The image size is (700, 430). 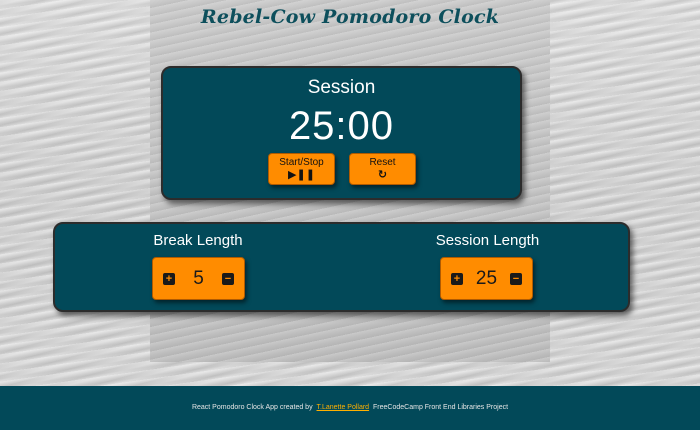 I want to click on break-length-label: Break Length, so click(x=198, y=240).